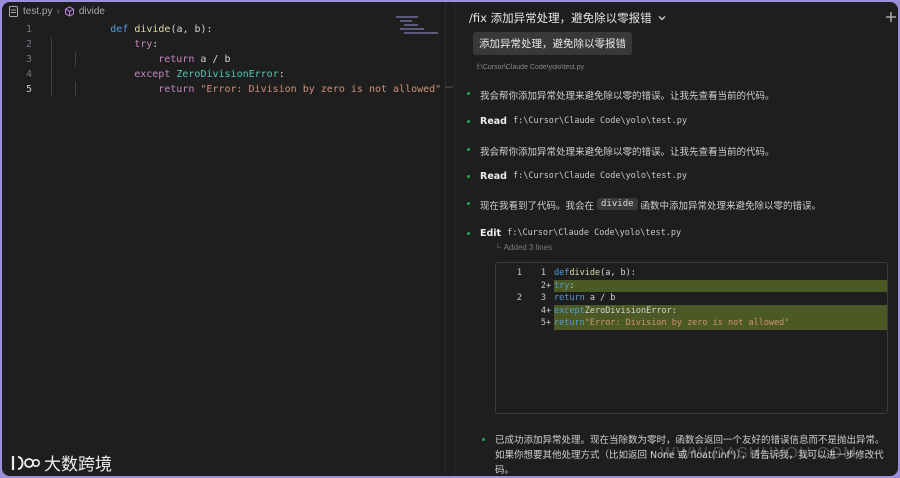 This screenshot has height=478, width=900. I want to click on function-name: divide, so click(585, 273).